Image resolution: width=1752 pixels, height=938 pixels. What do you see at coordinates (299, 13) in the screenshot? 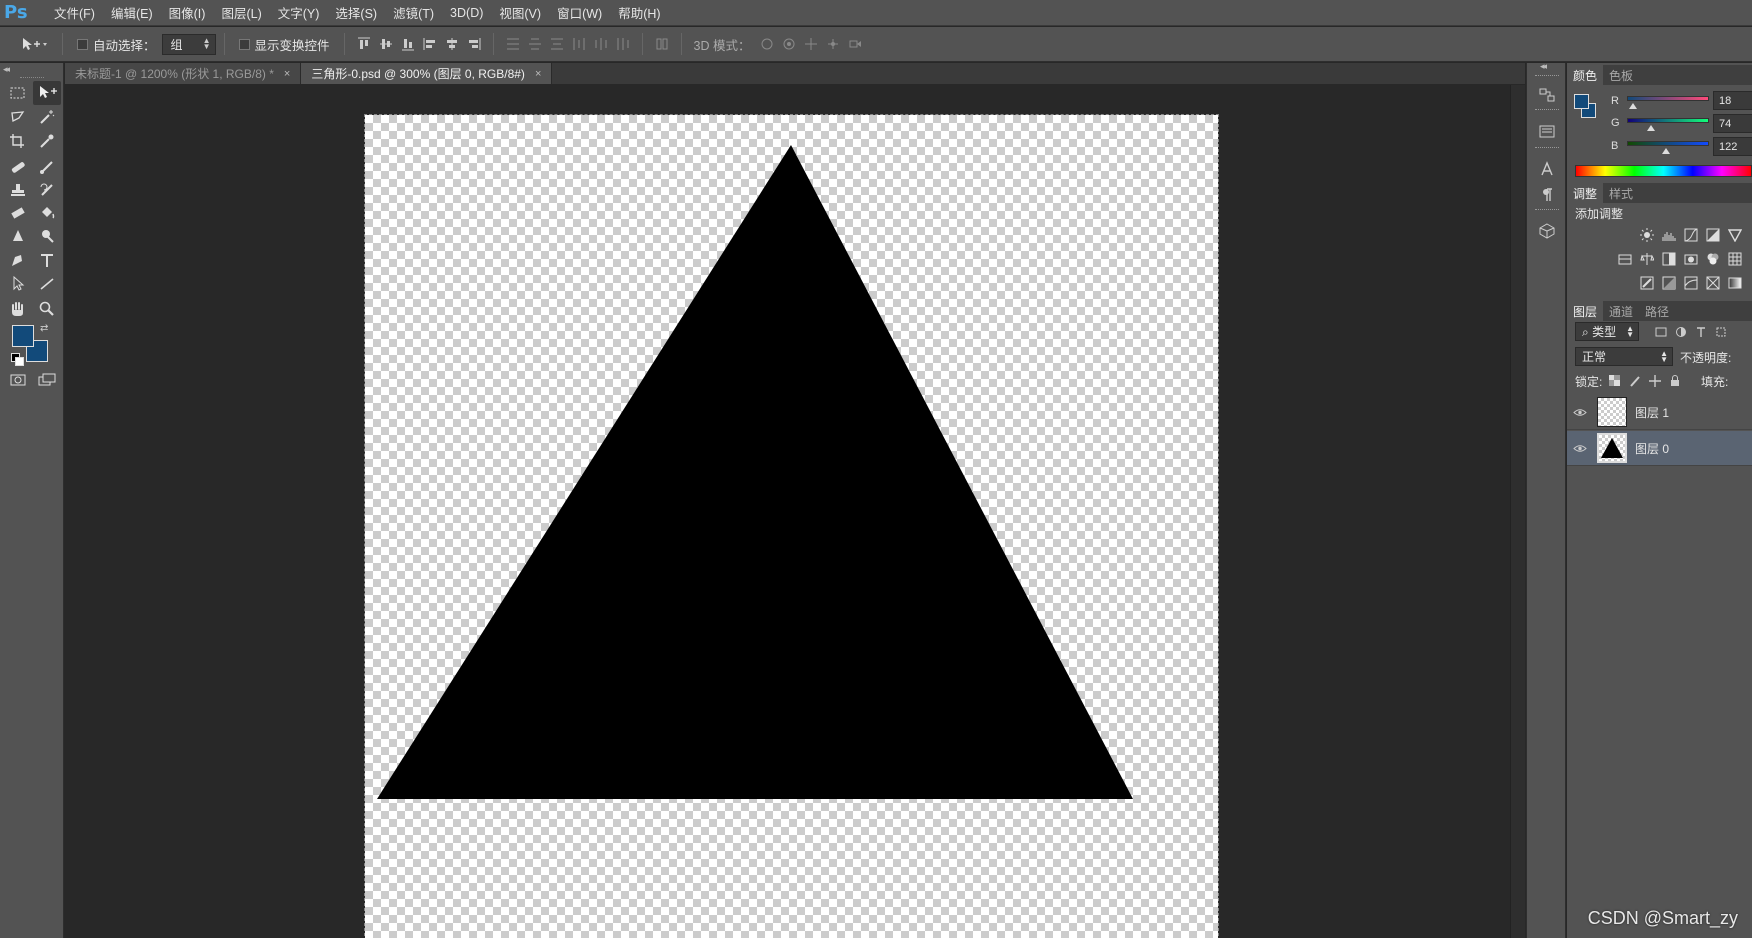
I see `menu-type: 文字(Y)` at bounding box center [299, 13].